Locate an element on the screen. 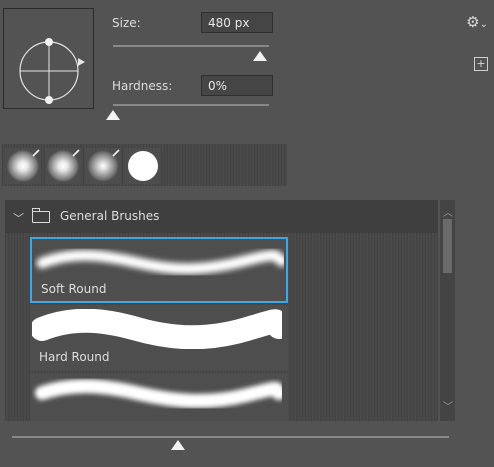 Image resolution: width=494 pixels, height=467 pixels. new-preset-button: + is located at coordinates (481, 64).